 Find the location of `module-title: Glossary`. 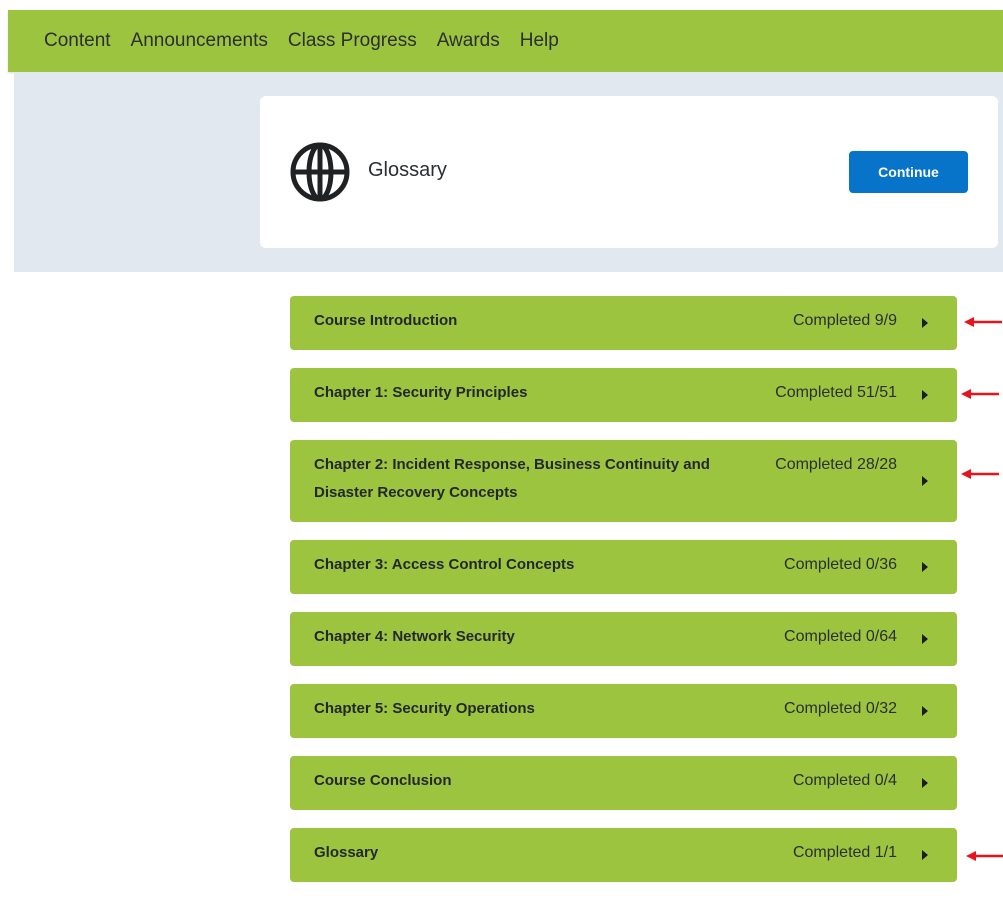

module-title: Glossary is located at coordinates (346, 852).